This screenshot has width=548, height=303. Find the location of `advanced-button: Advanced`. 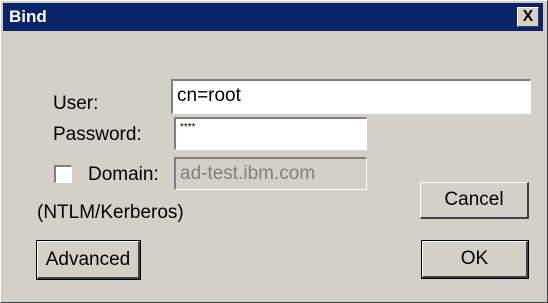

advanced-button: Advanced is located at coordinates (88, 260).